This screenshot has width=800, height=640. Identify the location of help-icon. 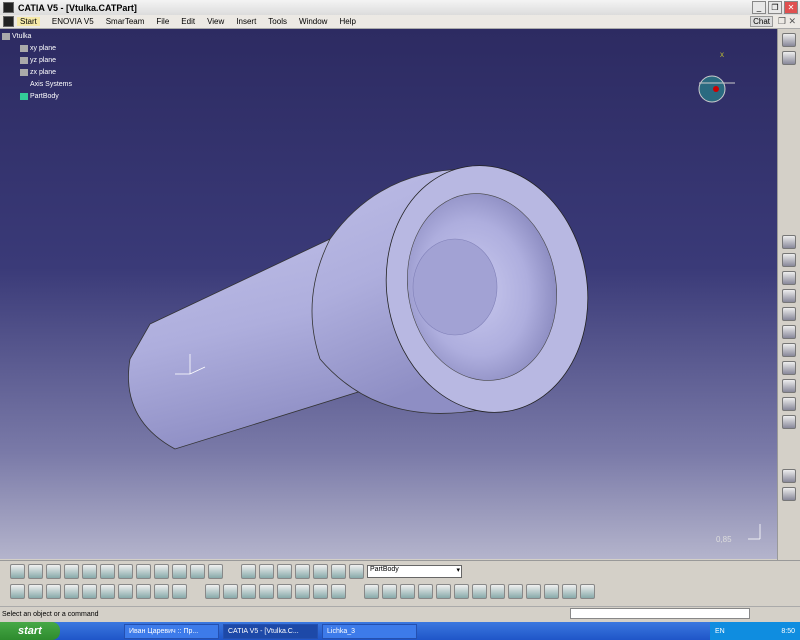
(179, 591).